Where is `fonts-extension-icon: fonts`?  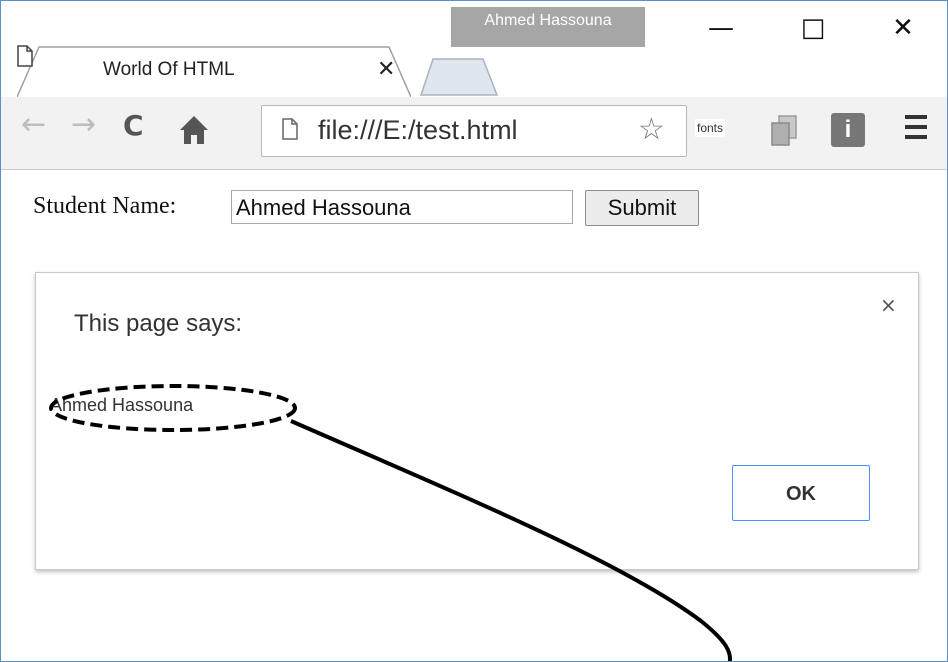
fonts-extension-icon: fonts is located at coordinates (710, 128).